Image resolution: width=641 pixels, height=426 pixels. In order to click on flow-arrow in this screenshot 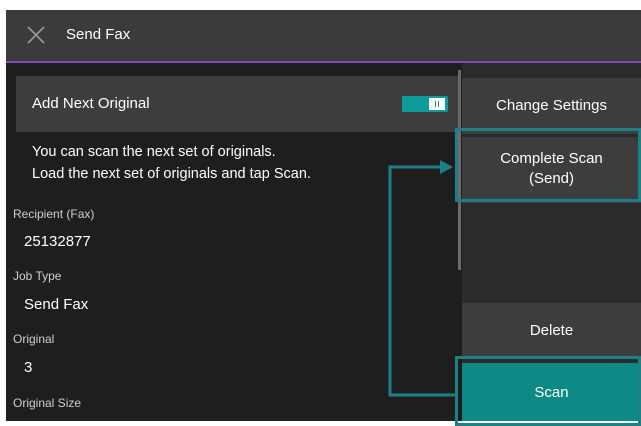, I will do `click(421, 278)`.